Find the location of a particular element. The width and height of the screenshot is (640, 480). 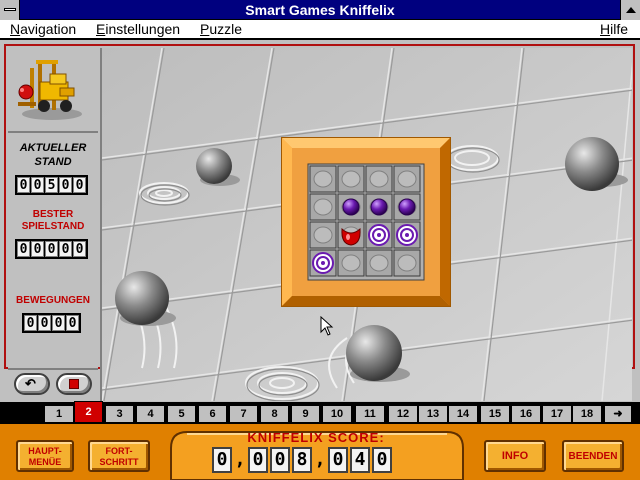

arrow-right-icon: ➜ is located at coordinates (618, 414).